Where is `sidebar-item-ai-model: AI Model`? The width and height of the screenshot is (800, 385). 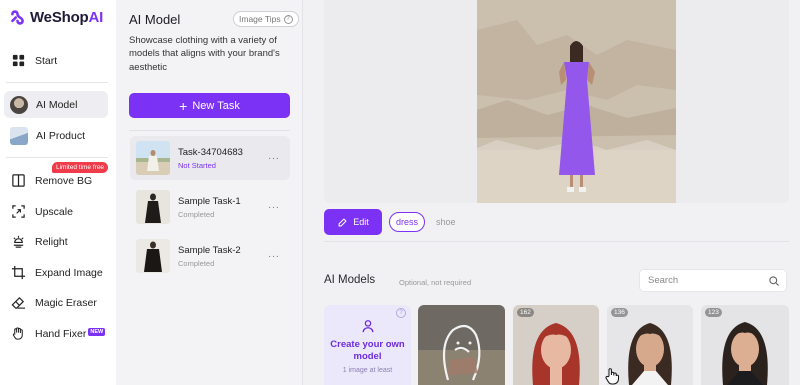 sidebar-item-ai-model: AI Model is located at coordinates (56, 104).